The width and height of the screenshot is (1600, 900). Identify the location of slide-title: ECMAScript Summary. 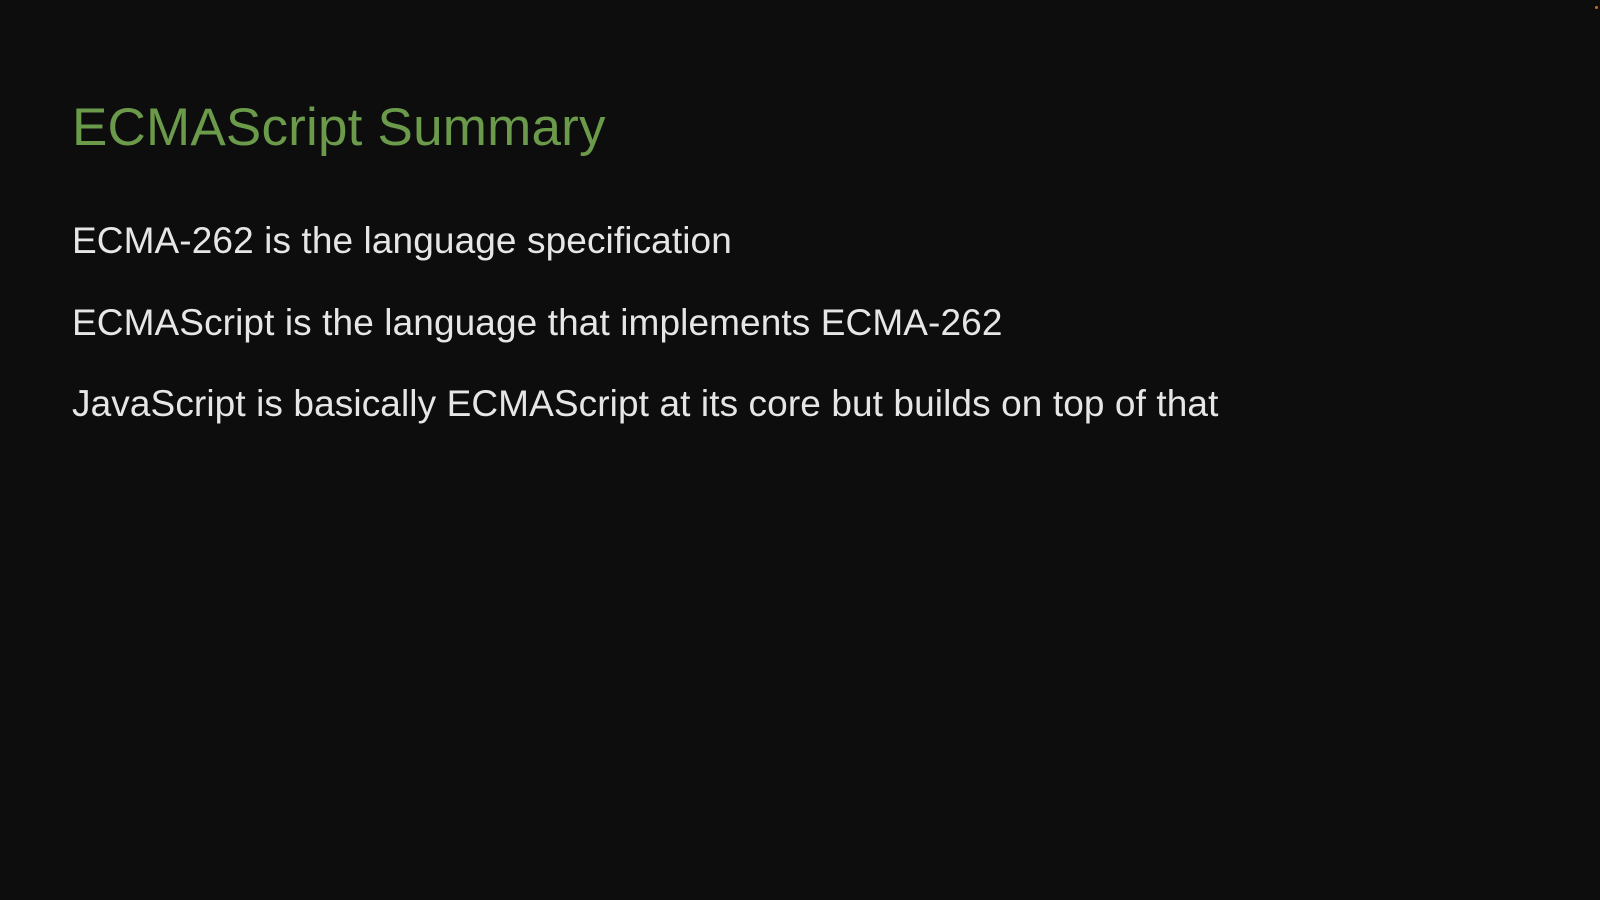
(339, 127).